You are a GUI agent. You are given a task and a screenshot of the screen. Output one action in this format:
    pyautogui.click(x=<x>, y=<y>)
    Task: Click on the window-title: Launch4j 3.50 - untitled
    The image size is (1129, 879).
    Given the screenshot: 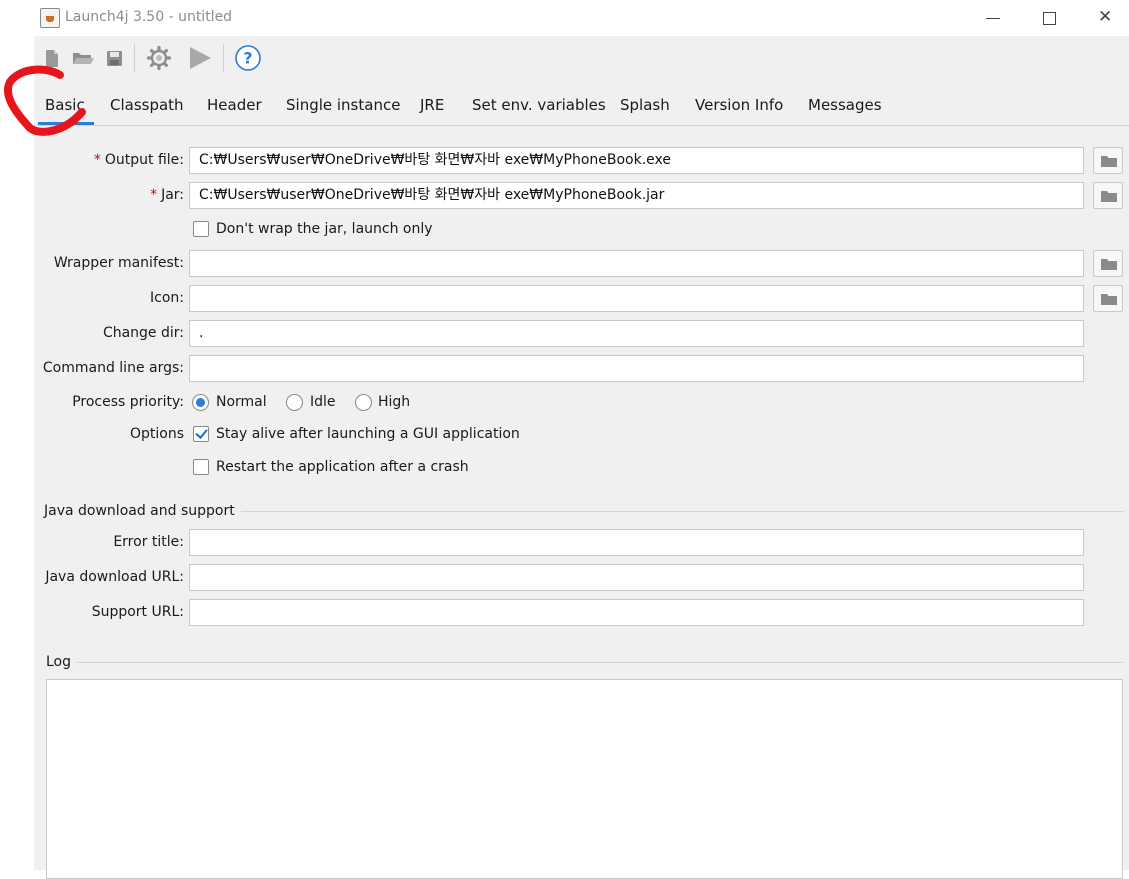 What is the action you would take?
    pyautogui.click(x=149, y=17)
    